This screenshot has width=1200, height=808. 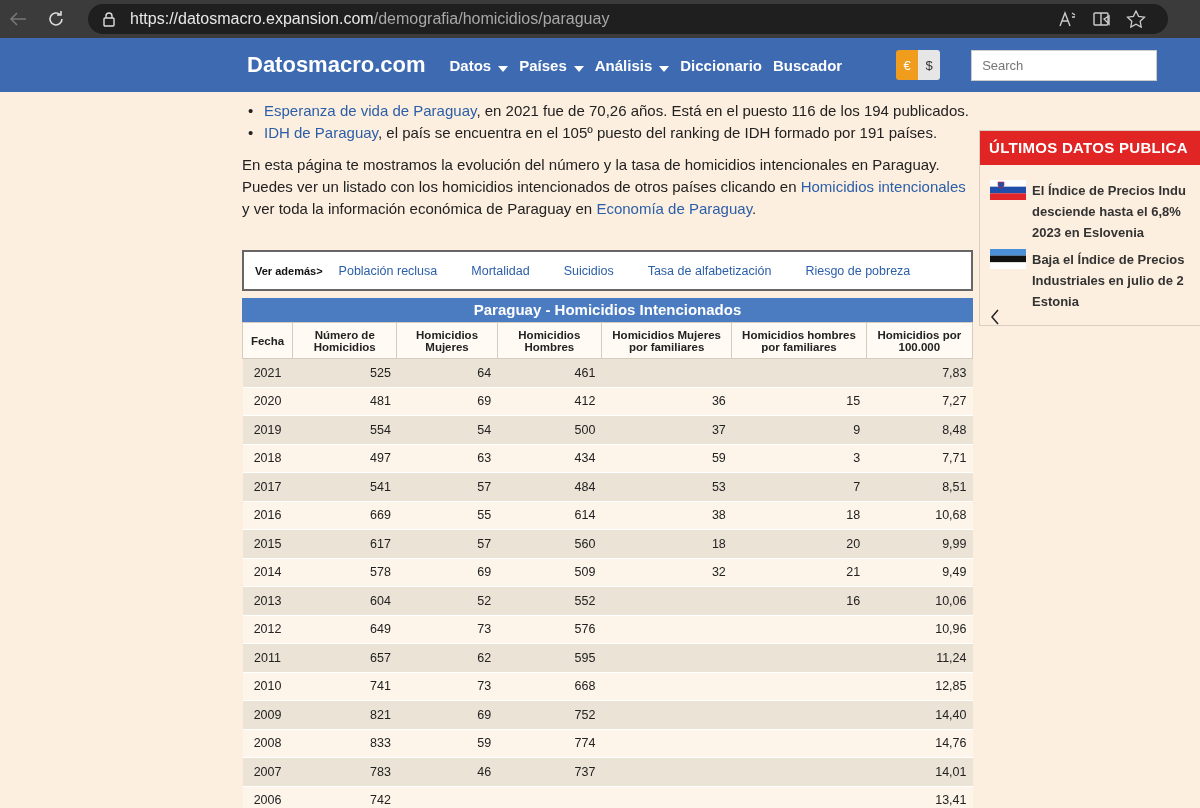 I want to click on table-cell: 64, so click(x=447, y=372).